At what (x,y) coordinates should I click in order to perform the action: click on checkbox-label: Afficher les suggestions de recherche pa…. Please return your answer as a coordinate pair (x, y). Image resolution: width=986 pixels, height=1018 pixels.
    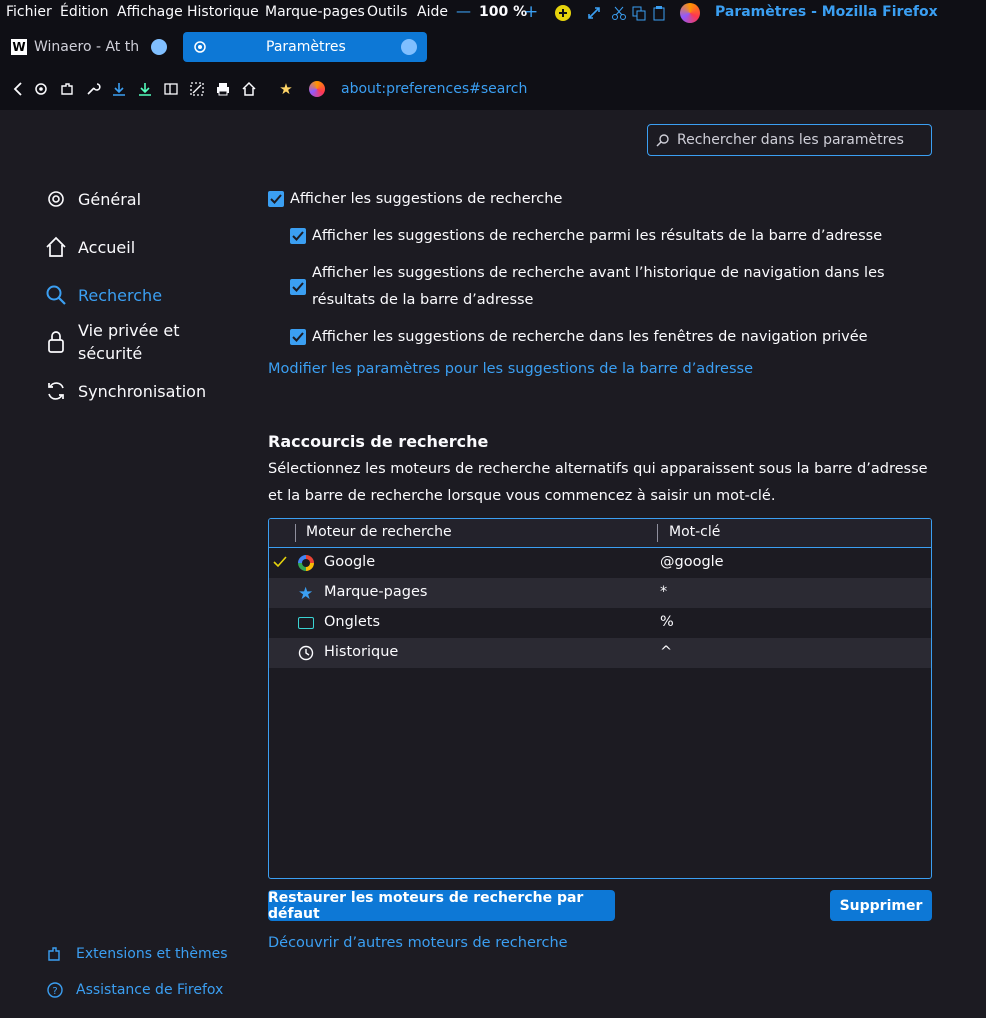
    Looking at the image, I should click on (597, 236).